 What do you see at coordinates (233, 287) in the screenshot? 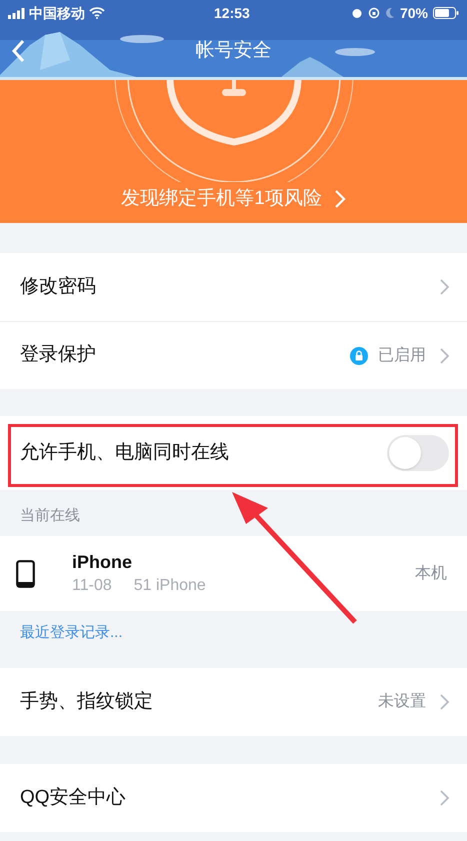
I see `settings-row: 修改密码` at bounding box center [233, 287].